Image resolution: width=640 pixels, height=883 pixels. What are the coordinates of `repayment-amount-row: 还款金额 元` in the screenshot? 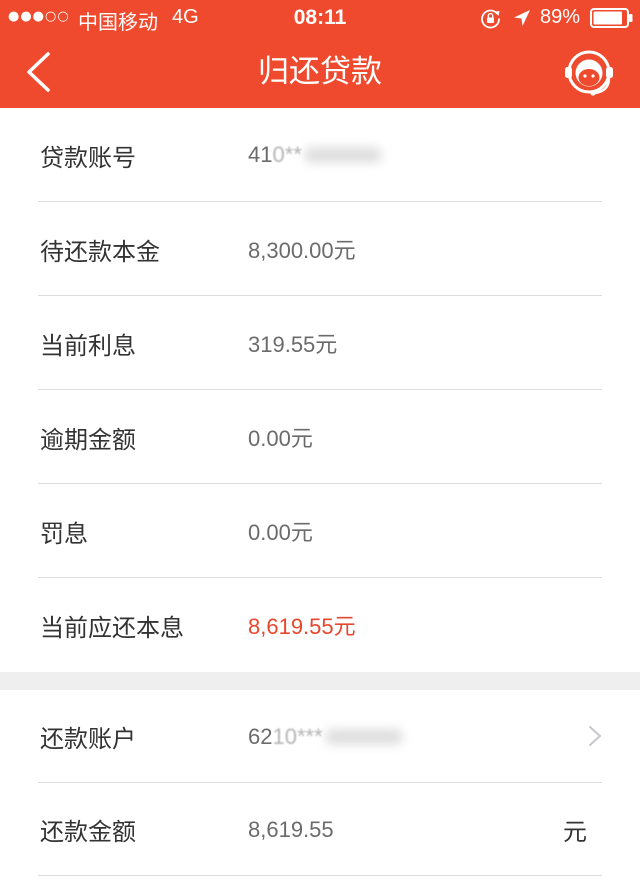 It's located at (320, 829).